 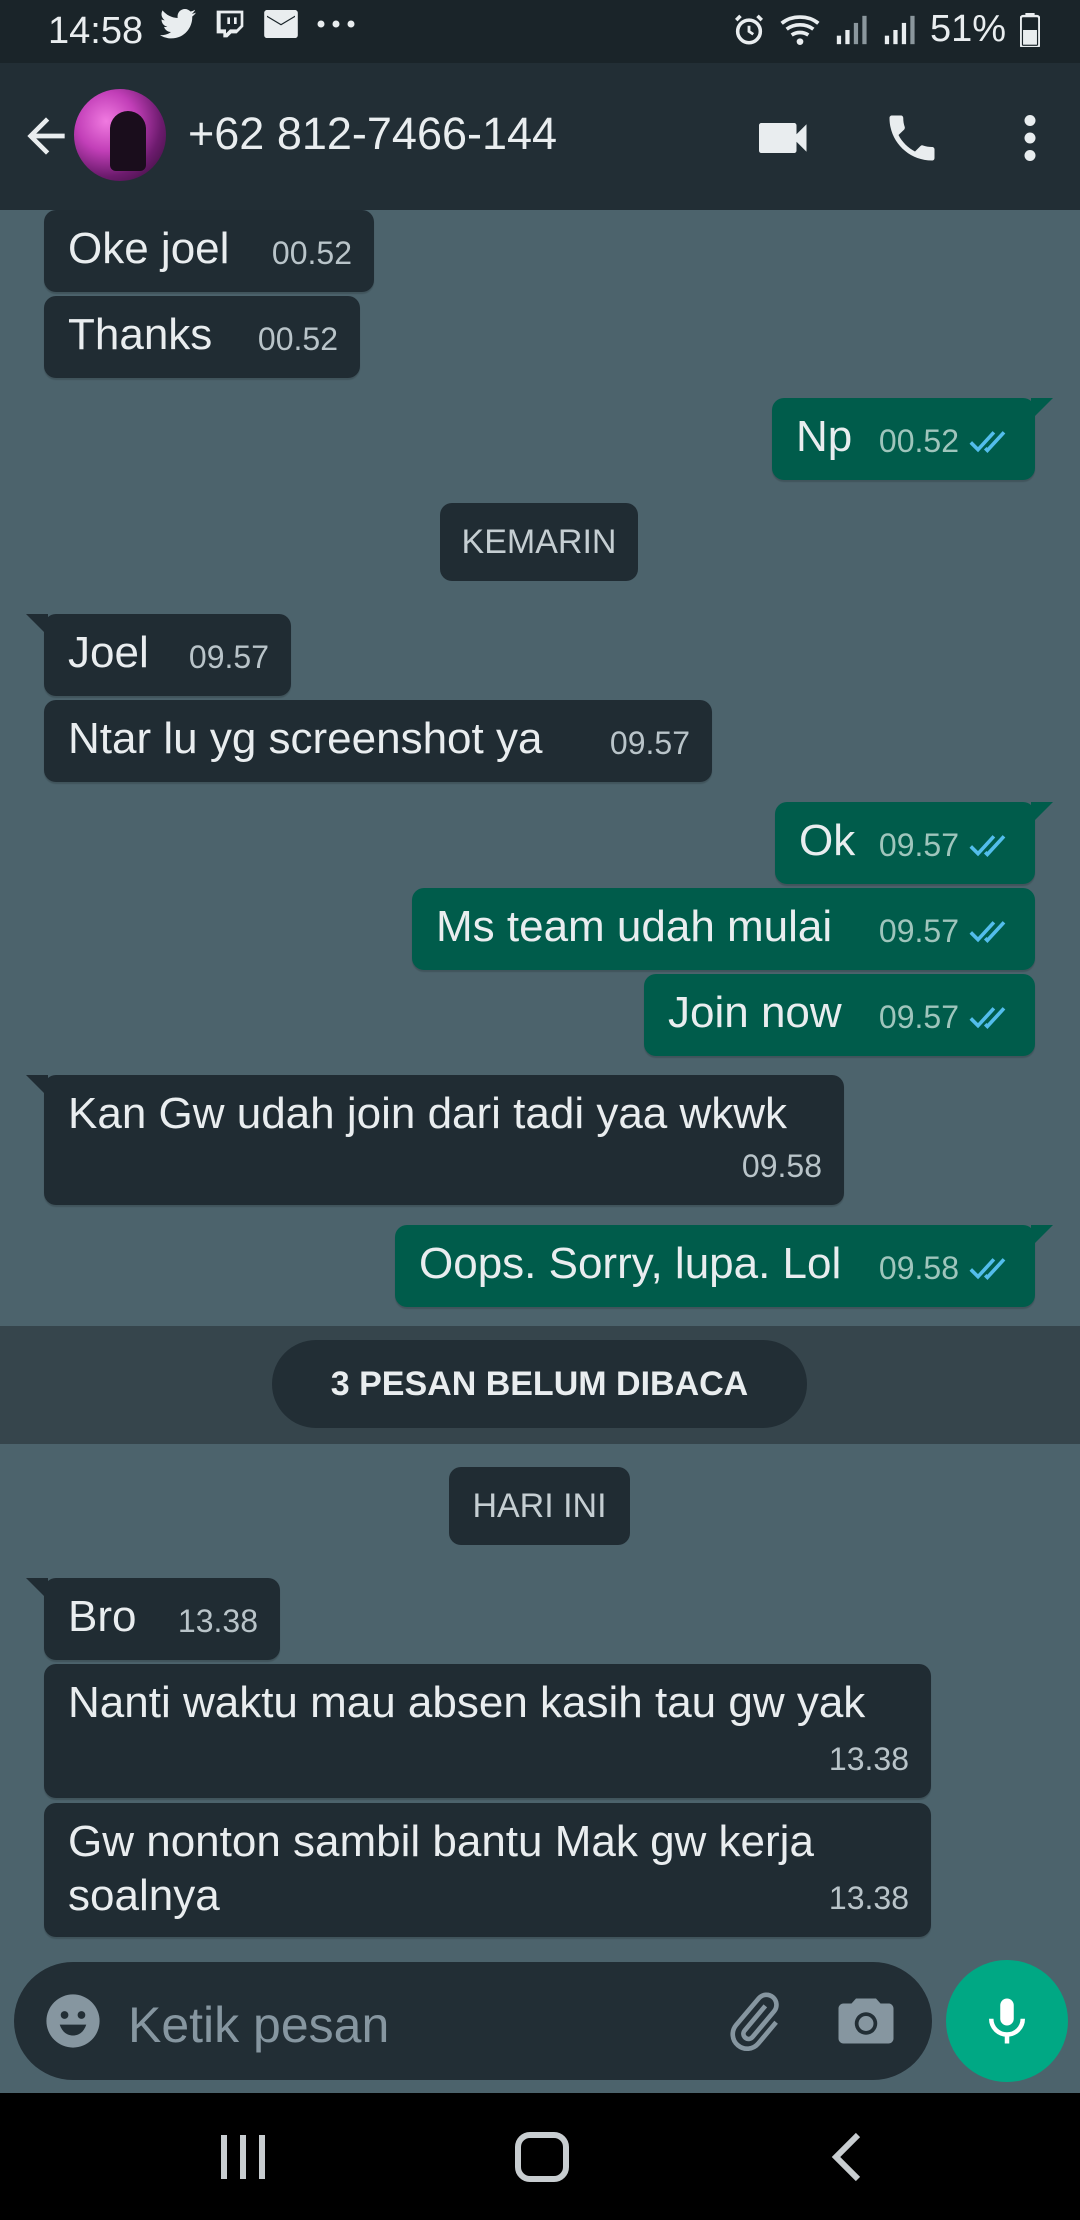 What do you see at coordinates (230, 24) in the screenshot?
I see `twitch-icon` at bounding box center [230, 24].